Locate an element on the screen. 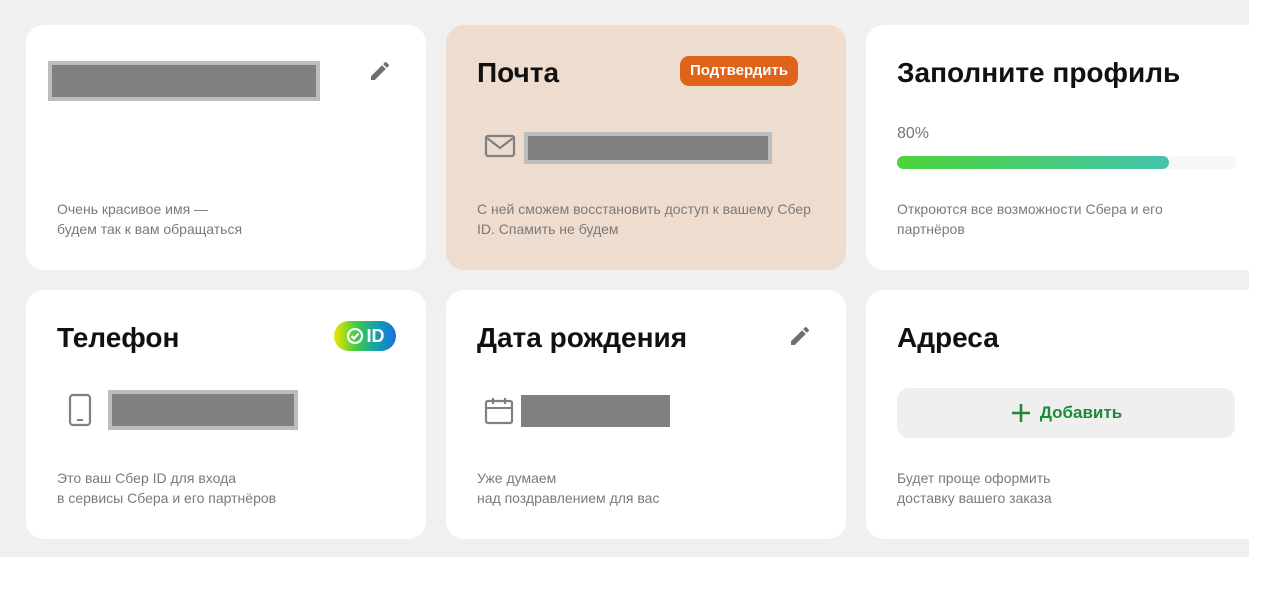 This screenshot has height=592, width=1282. birthday-title: Дата рождения is located at coordinates (582, 337).